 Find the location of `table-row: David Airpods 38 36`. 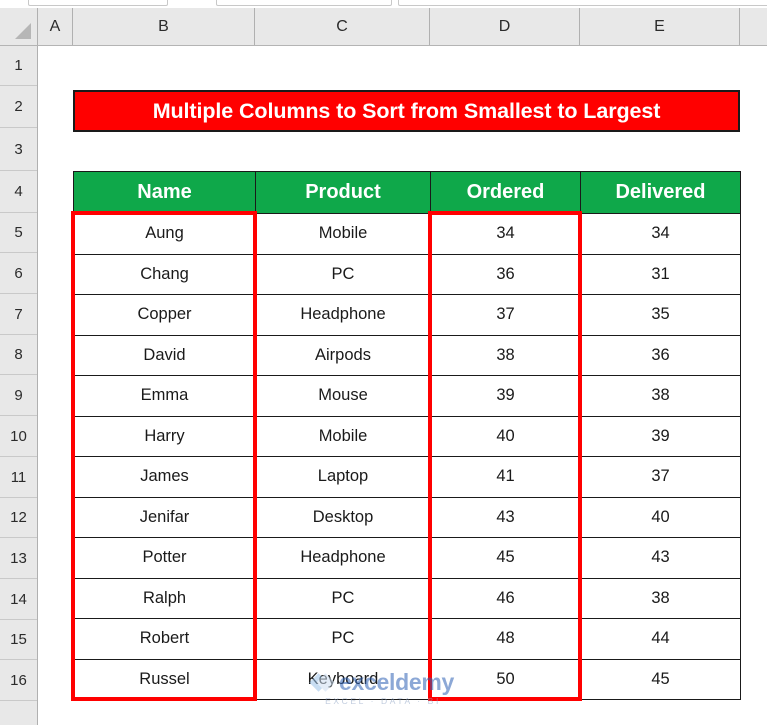

table-row: David Airpods 38 36 is located at coordinates (407, 355).